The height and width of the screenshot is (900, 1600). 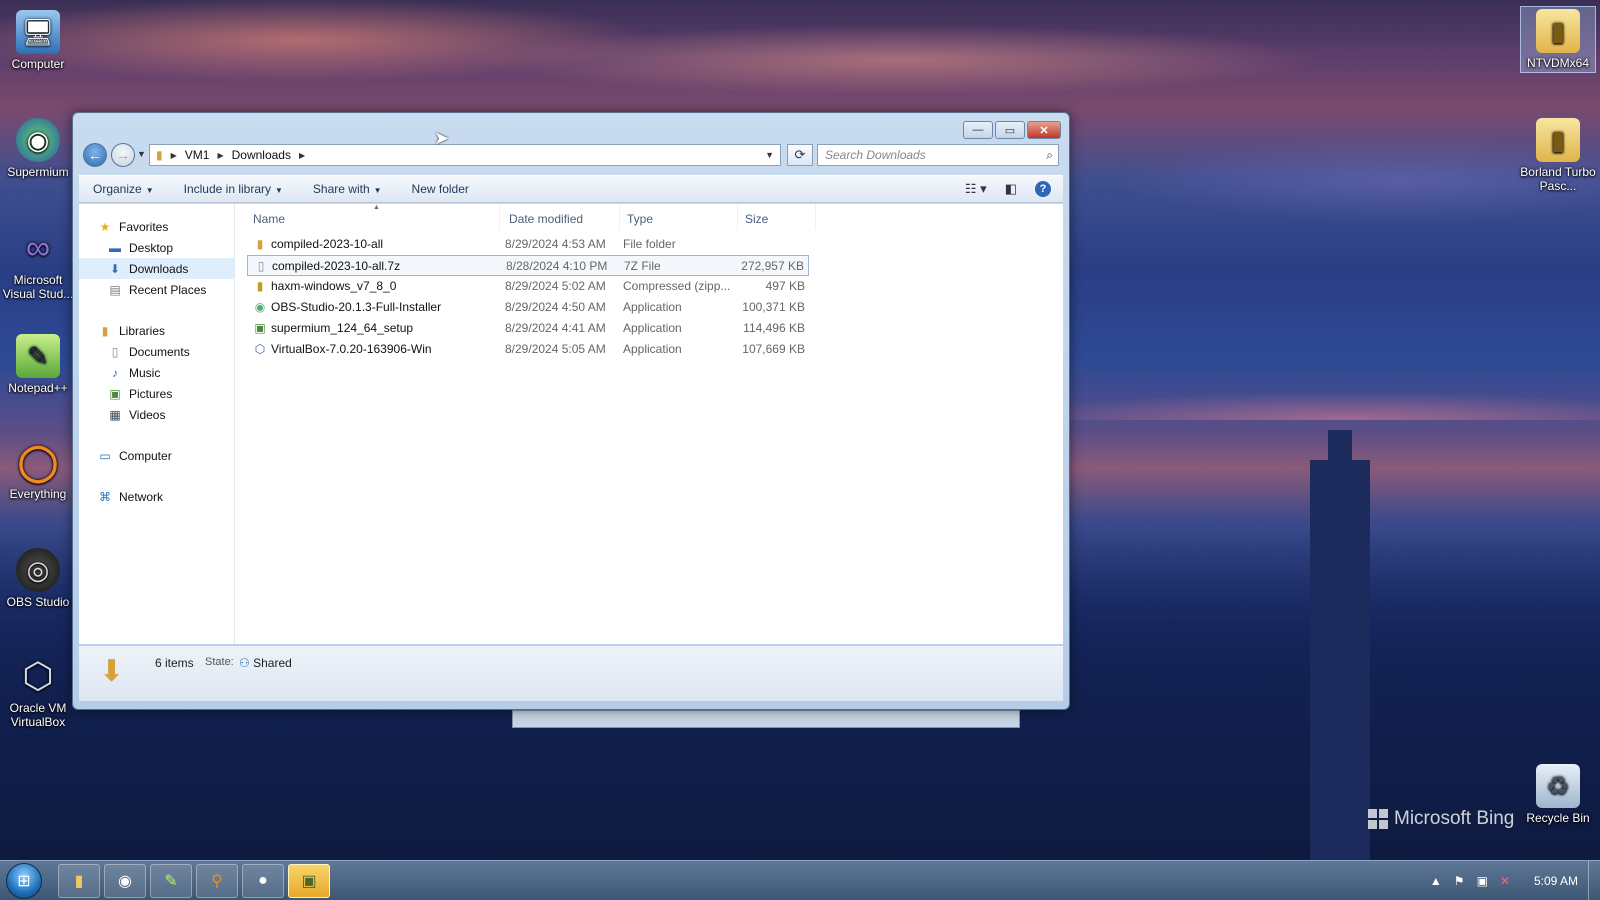 What do you see at coordinates (1043, 189) in the screenshot?
I see `help-icon: ?` at bounding box center [1043, 189].